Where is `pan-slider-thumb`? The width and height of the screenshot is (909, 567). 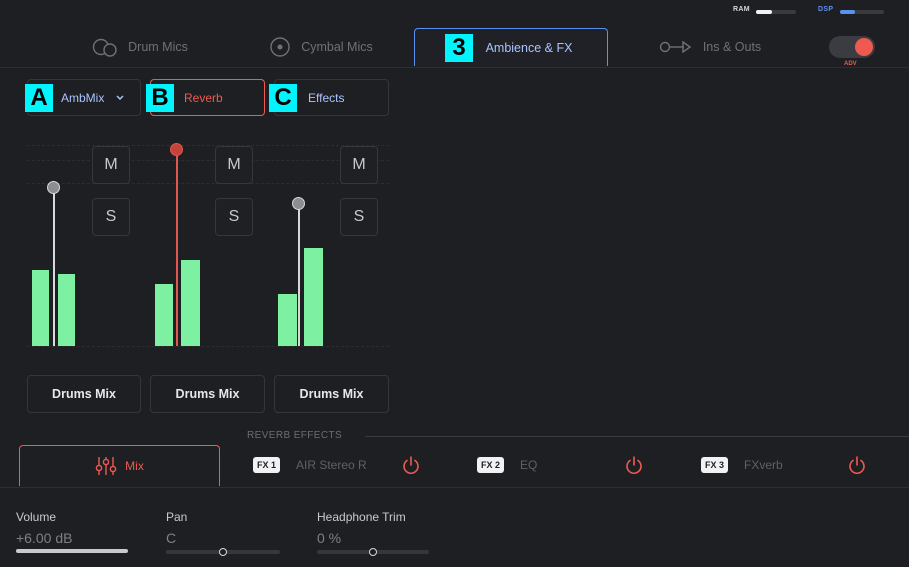 pan-slider-thumb is located at coordinates (223, 552).